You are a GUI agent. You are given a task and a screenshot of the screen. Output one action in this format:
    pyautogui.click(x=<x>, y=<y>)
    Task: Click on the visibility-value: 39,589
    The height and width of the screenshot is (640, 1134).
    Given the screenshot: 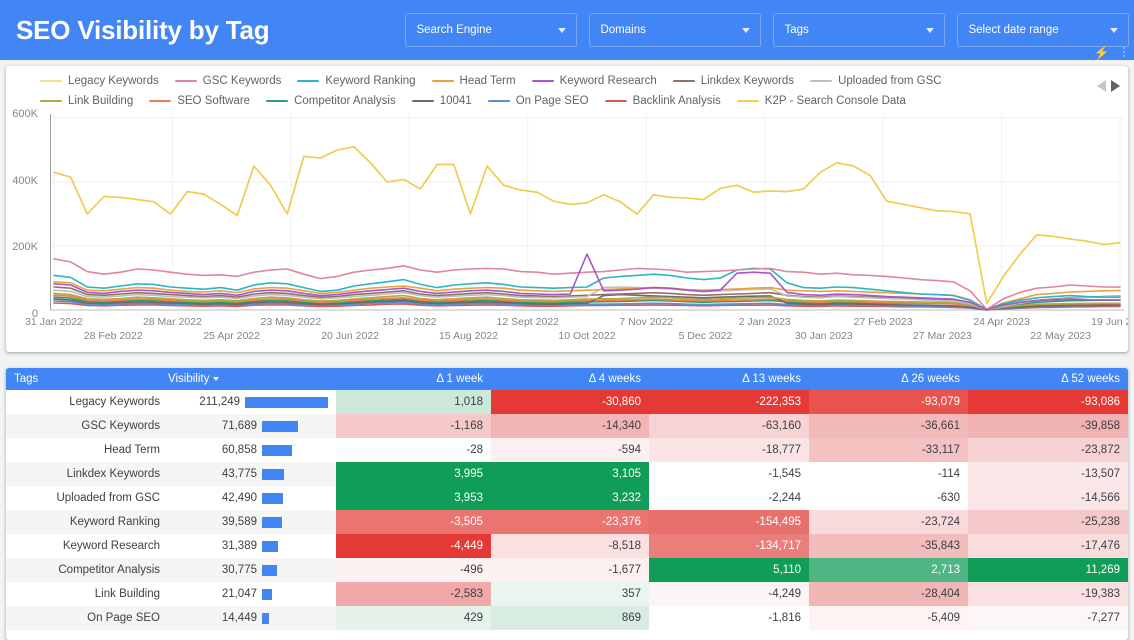 What is the action you would take?
    pyautogui.click(x=239, y=522)
    